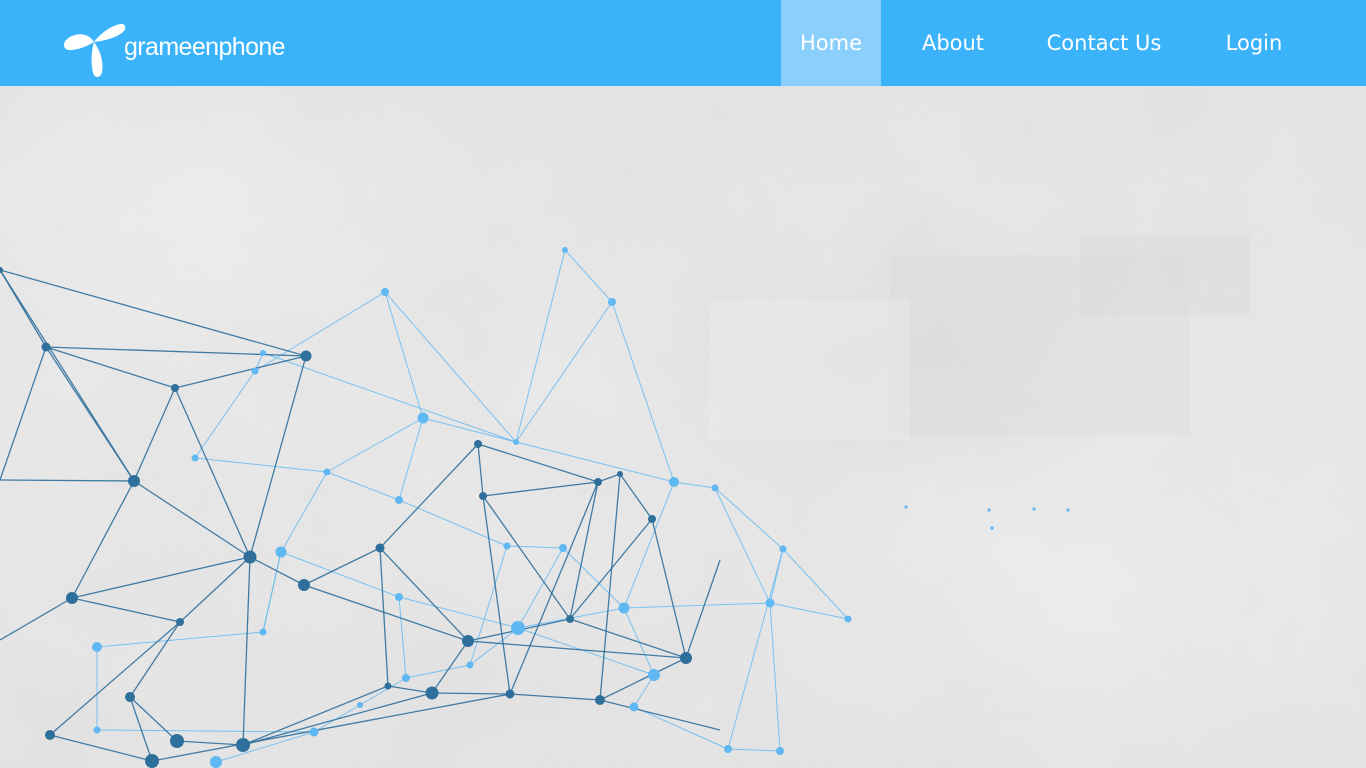 Image resolution: width=1366 pixels, height=768 pixels. I want to click on nav-home: Home, so click(831, 43).